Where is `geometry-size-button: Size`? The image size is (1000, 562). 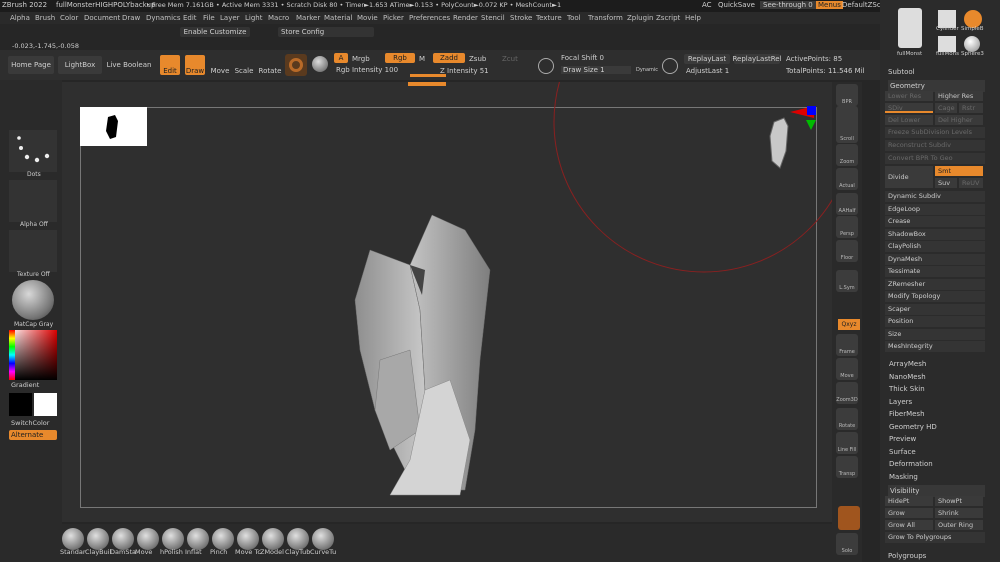 geometry-size-button: Size is located at coordinates (935, 334).